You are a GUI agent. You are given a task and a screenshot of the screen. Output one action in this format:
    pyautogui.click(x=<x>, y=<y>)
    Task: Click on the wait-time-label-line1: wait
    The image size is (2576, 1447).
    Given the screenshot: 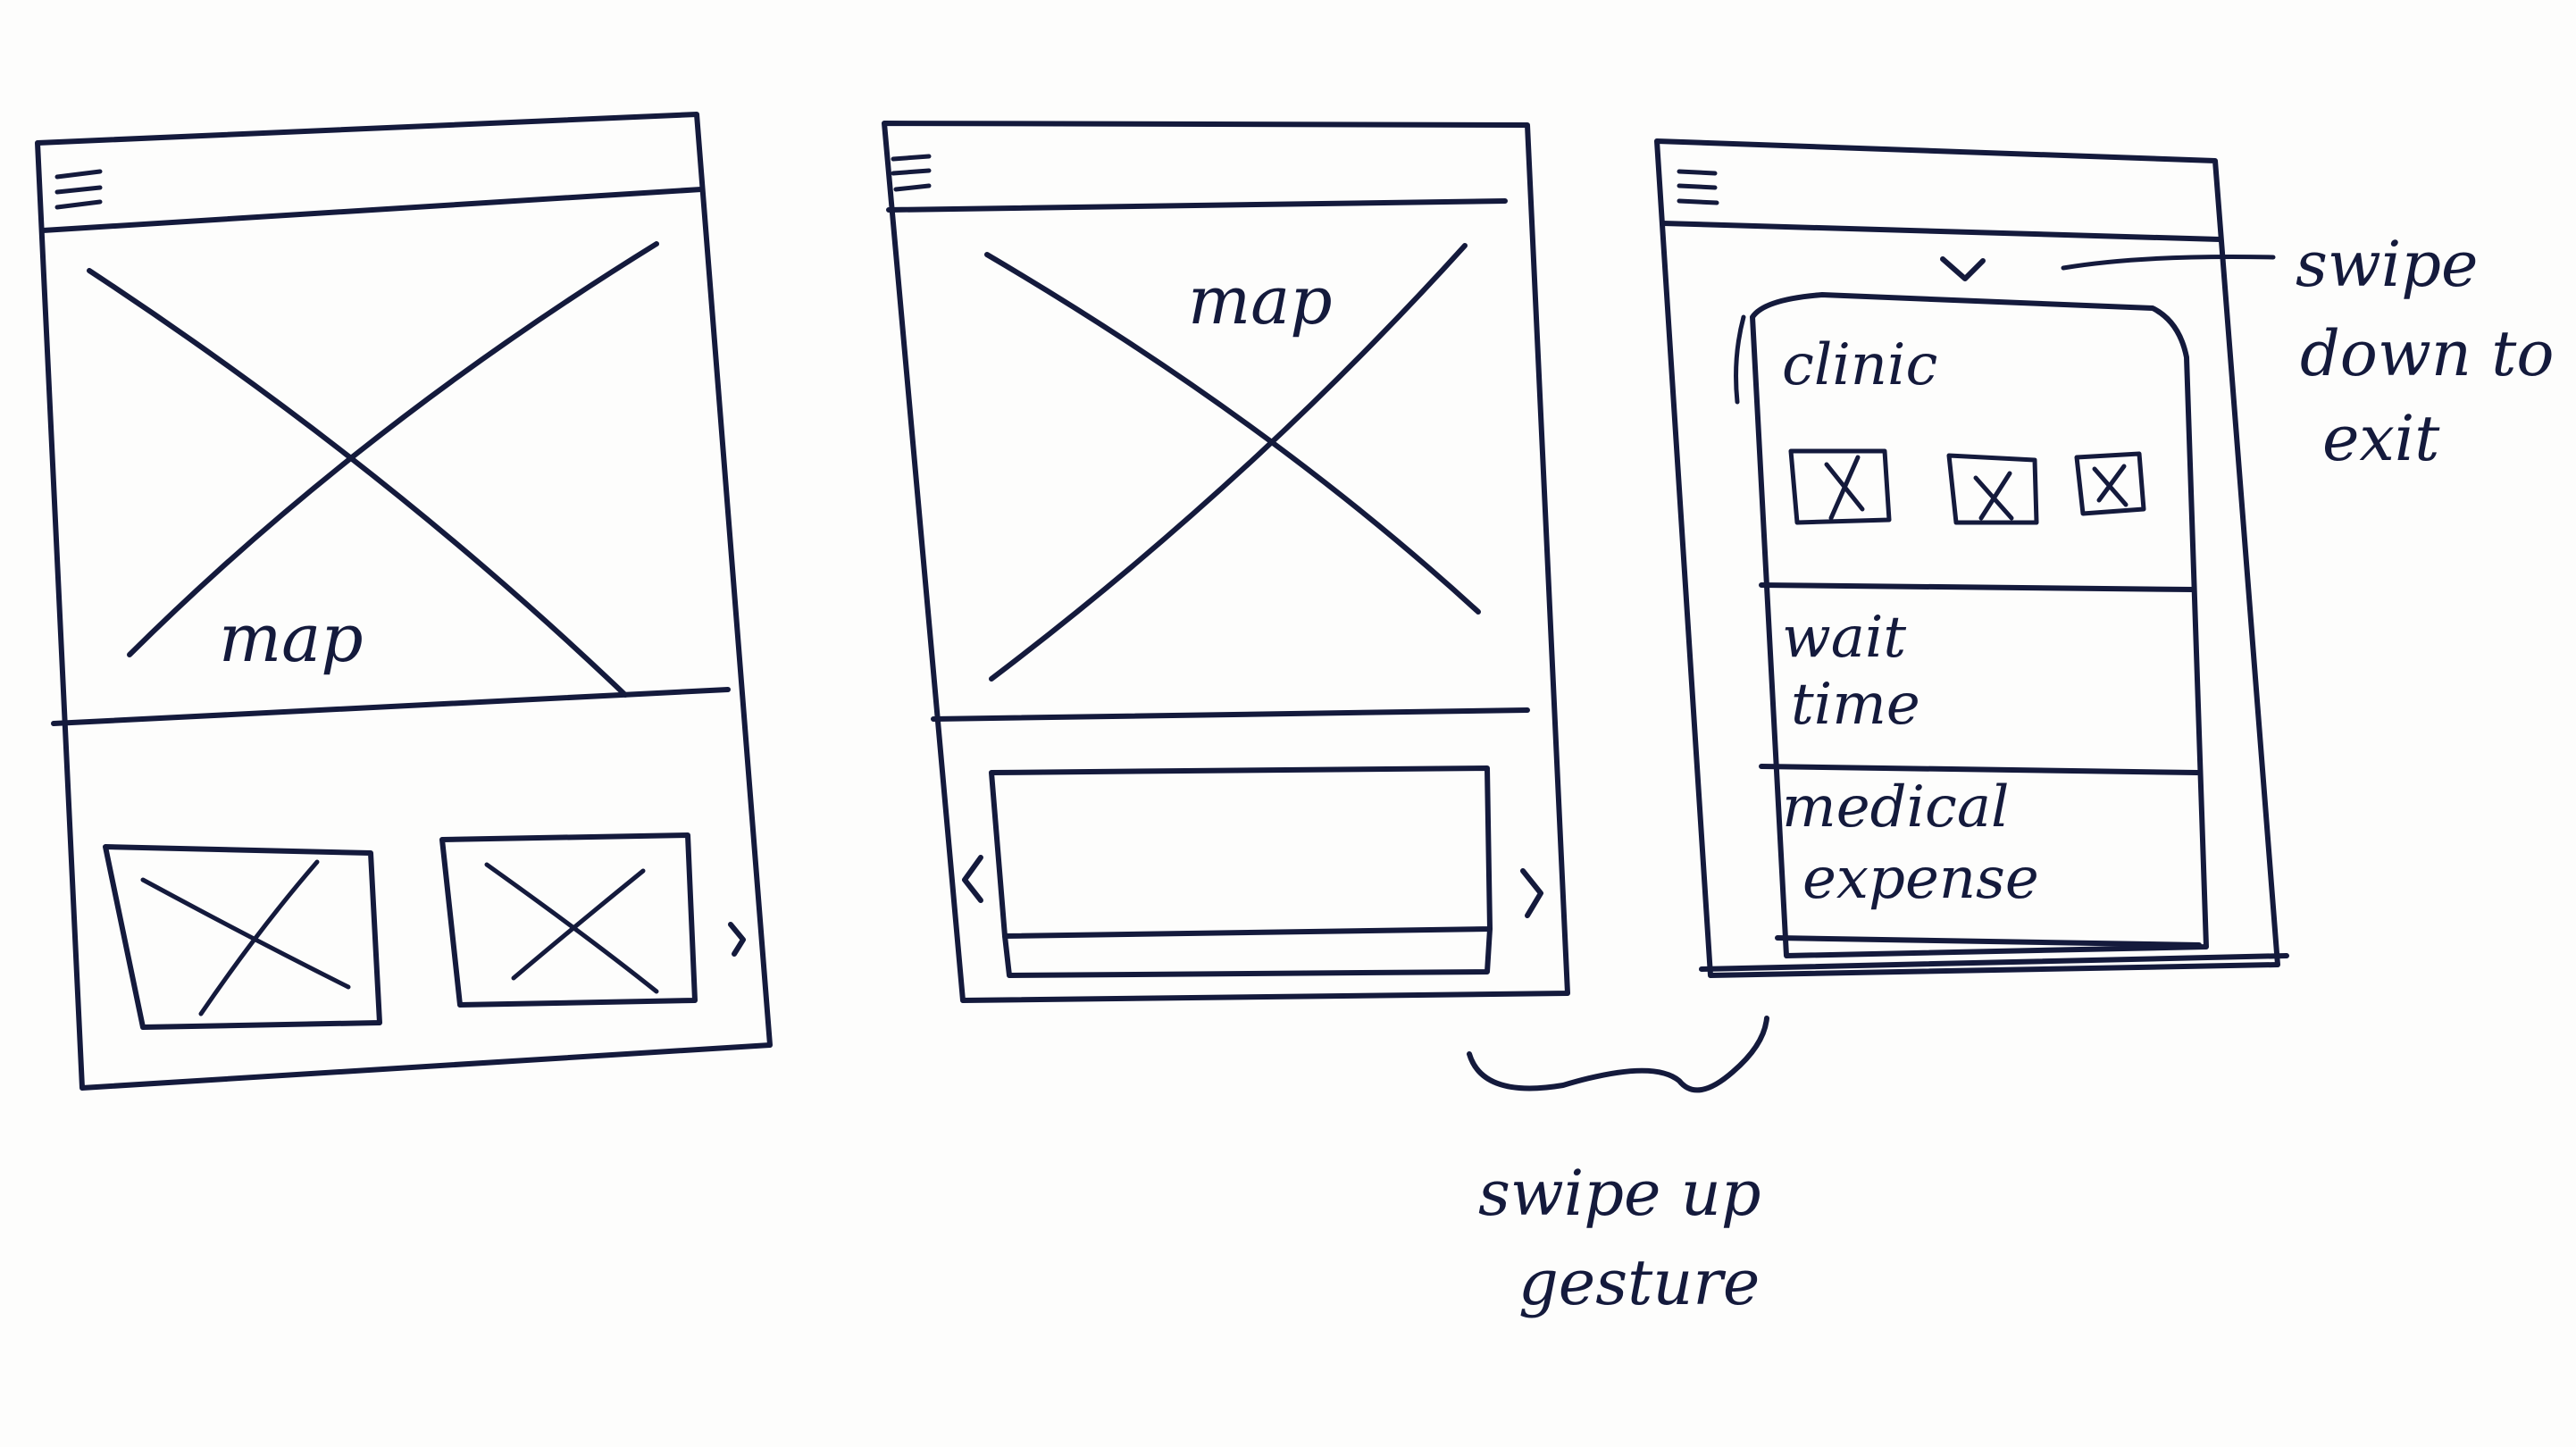 What is the action you would take?
    pyautogui.click(x=1844, y=638)
    